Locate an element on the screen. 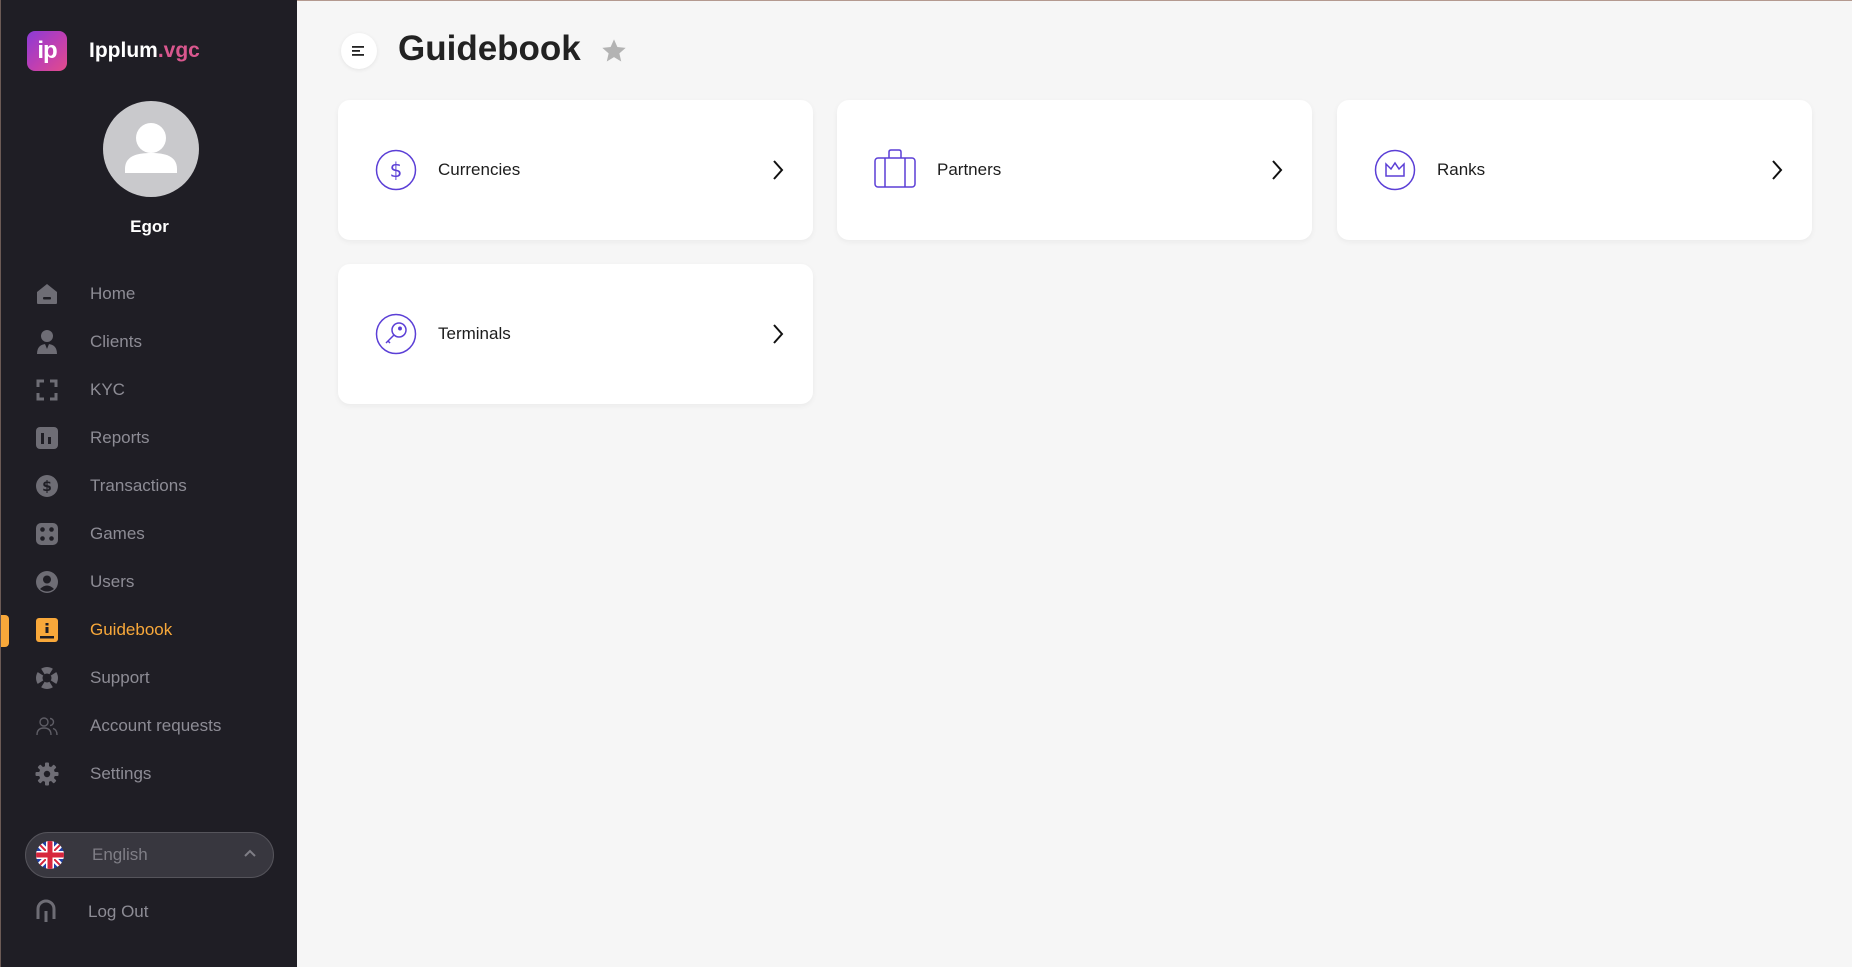 This screenshot has width=1852, height=967. crown-icon is located at coordinates (1395, 170).